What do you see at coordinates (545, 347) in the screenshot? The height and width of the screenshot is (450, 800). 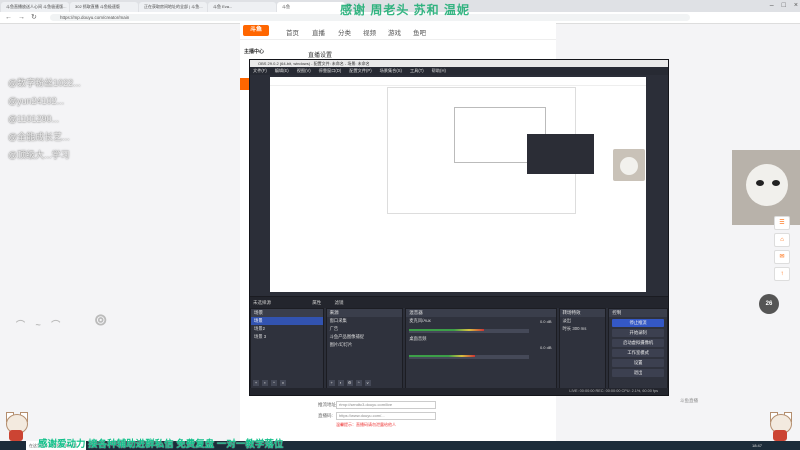 I see `db-label: 0.0 dB` at bounding box center [545, 347].